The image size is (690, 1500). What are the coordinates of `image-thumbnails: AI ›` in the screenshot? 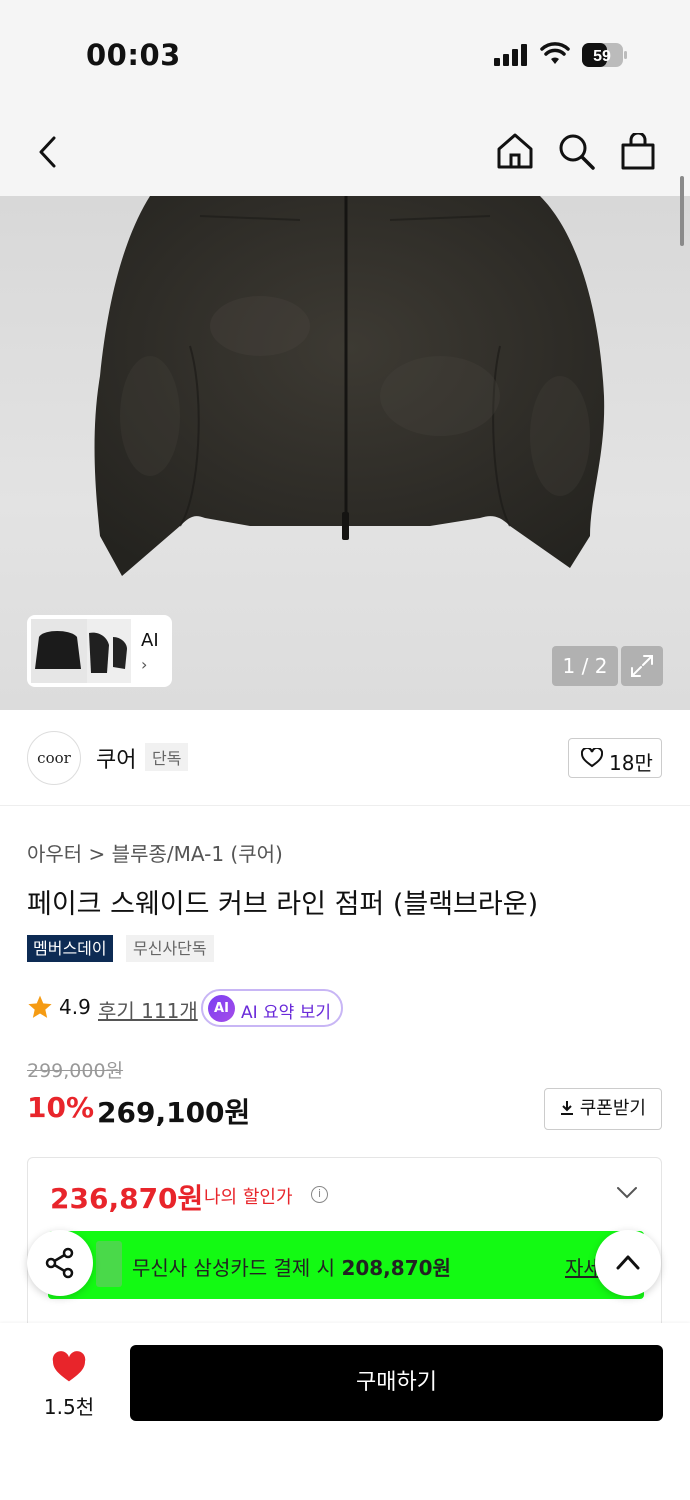 It's located at (99, 651).